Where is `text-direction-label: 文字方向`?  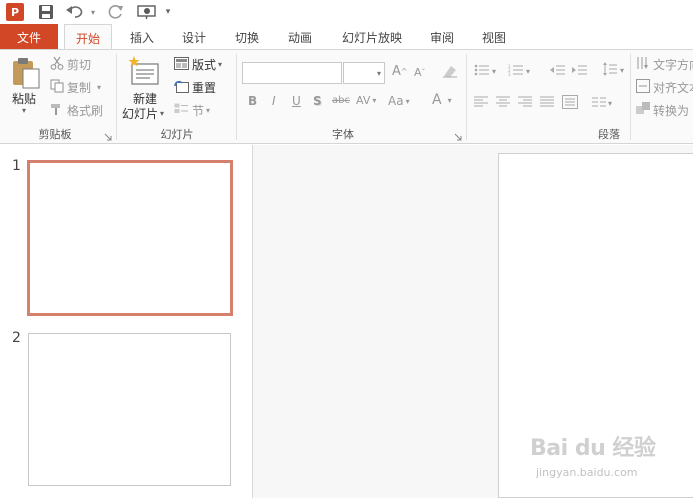
text-direction-label: 文字方向 is located at coordinates (673, 65).